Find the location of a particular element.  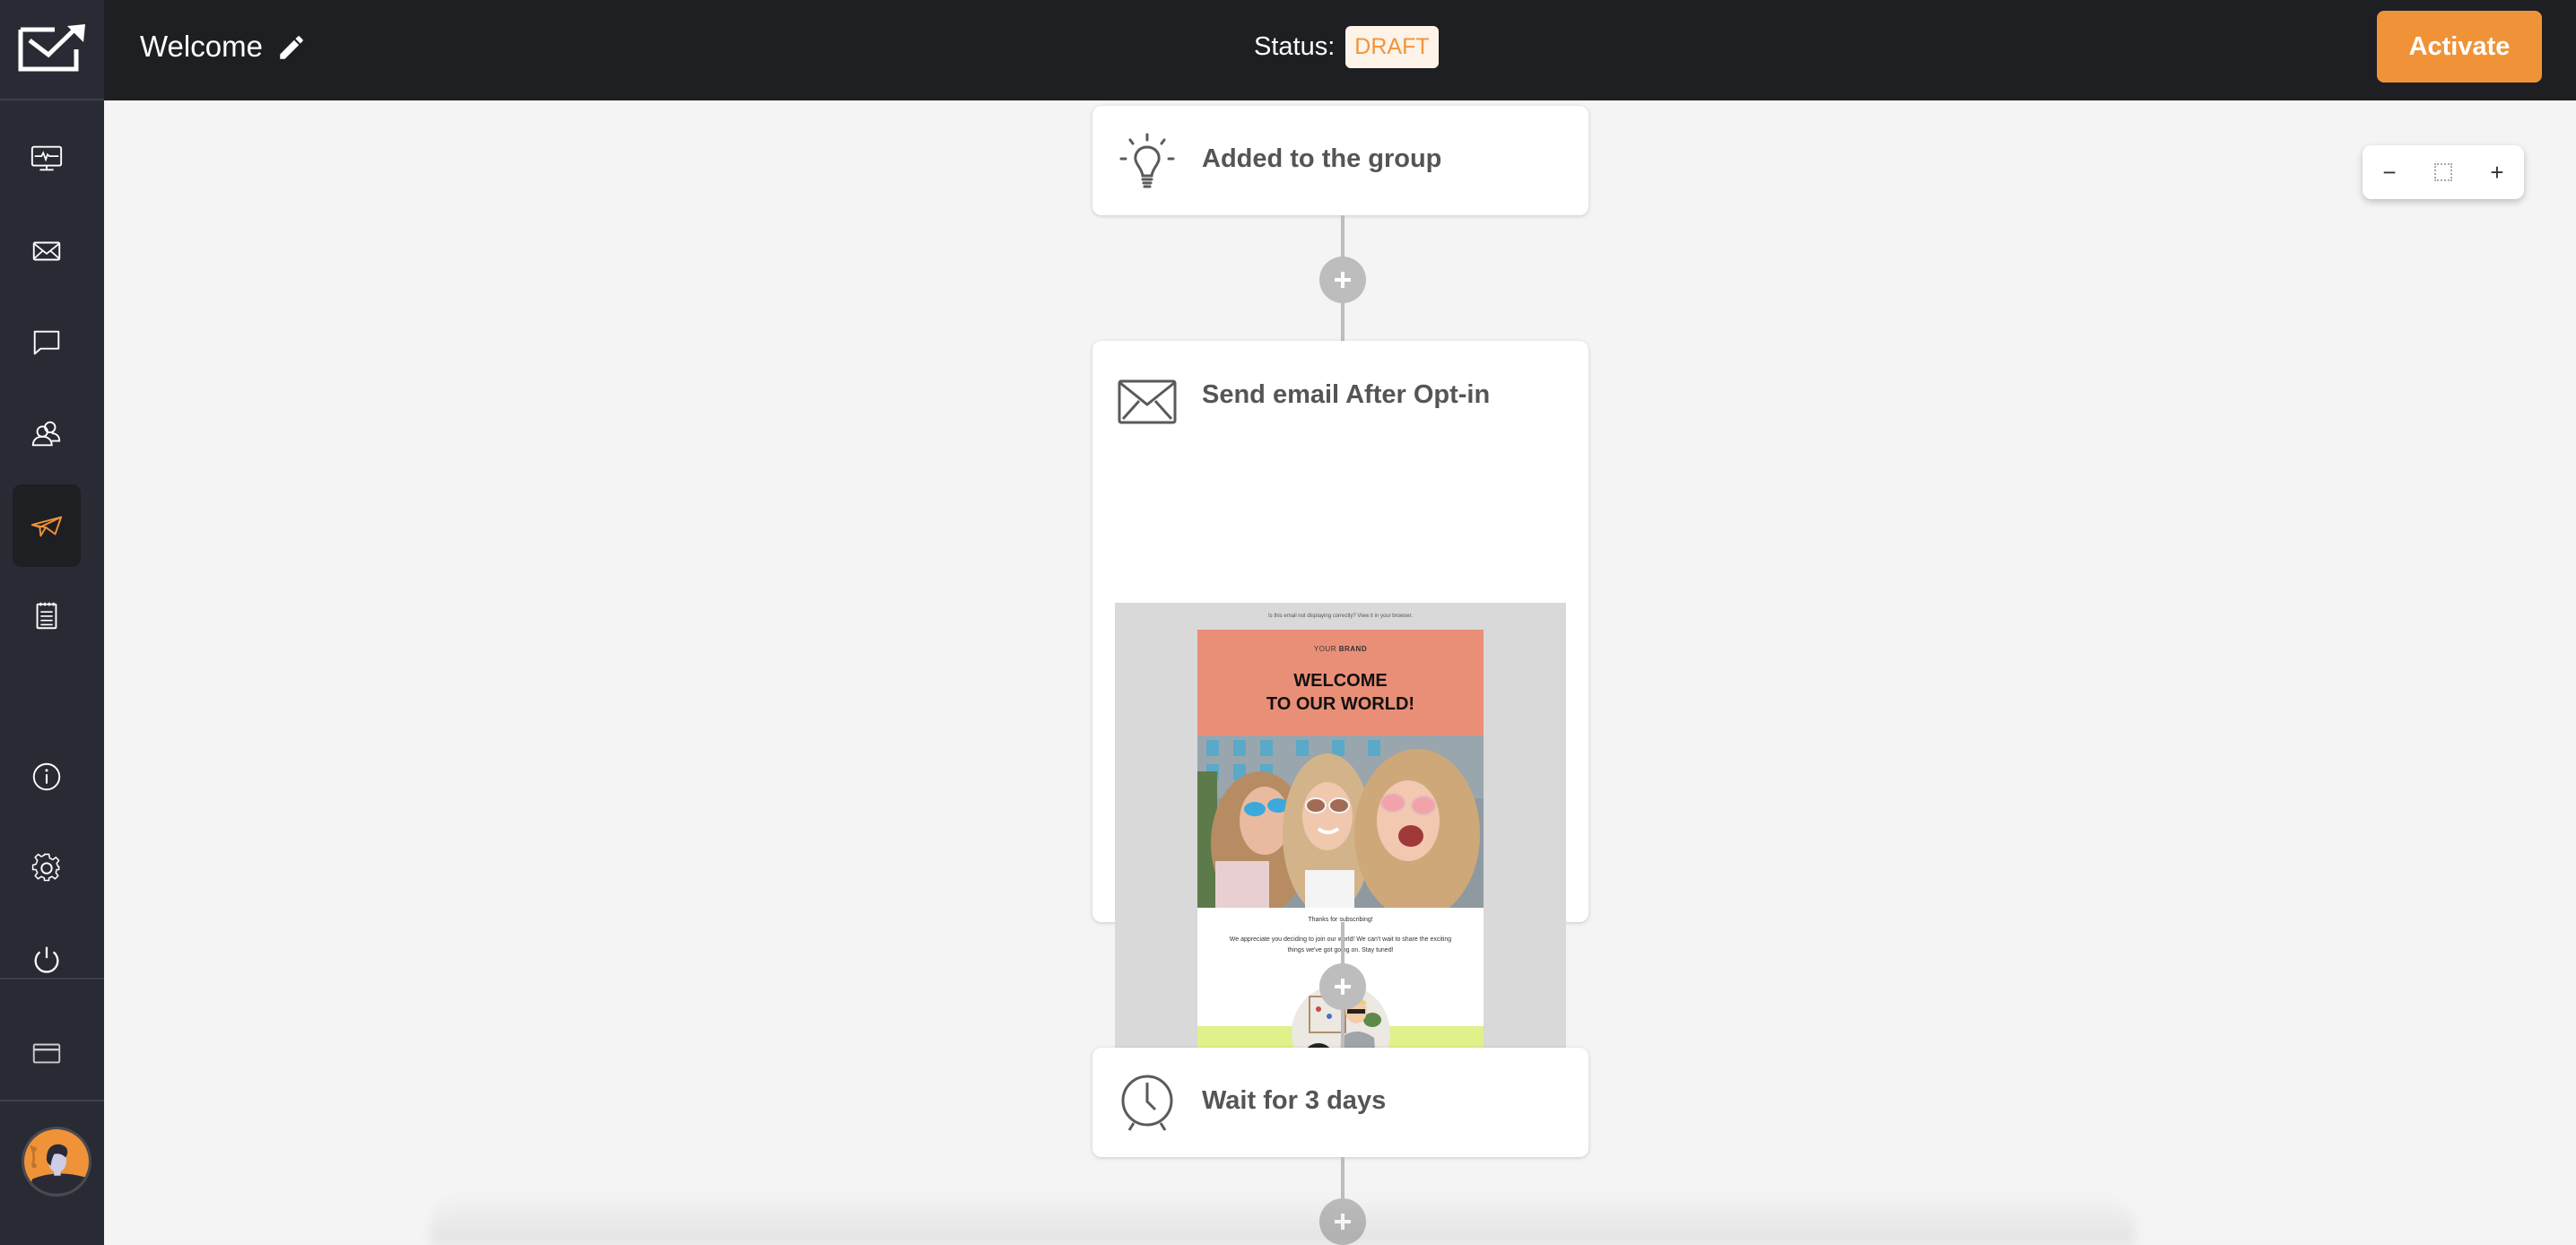

status-indicator: Status: DRAFT is located at coordinates (1346, 46).